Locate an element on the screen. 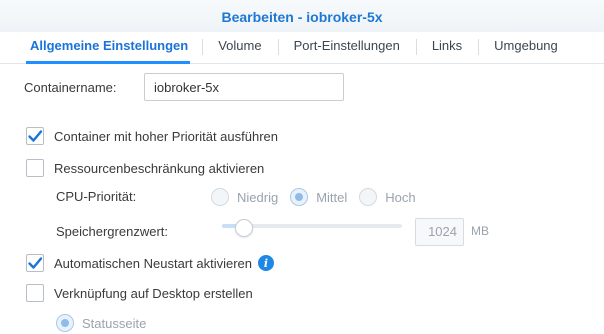 The image size is (604, 334). auto-restart-checkbox is located at coordinates (35, 263).